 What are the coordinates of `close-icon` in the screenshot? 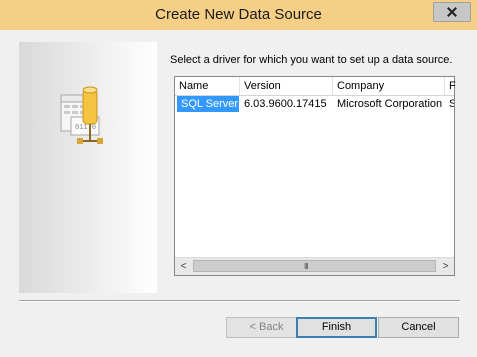 It's located at (452, 12).